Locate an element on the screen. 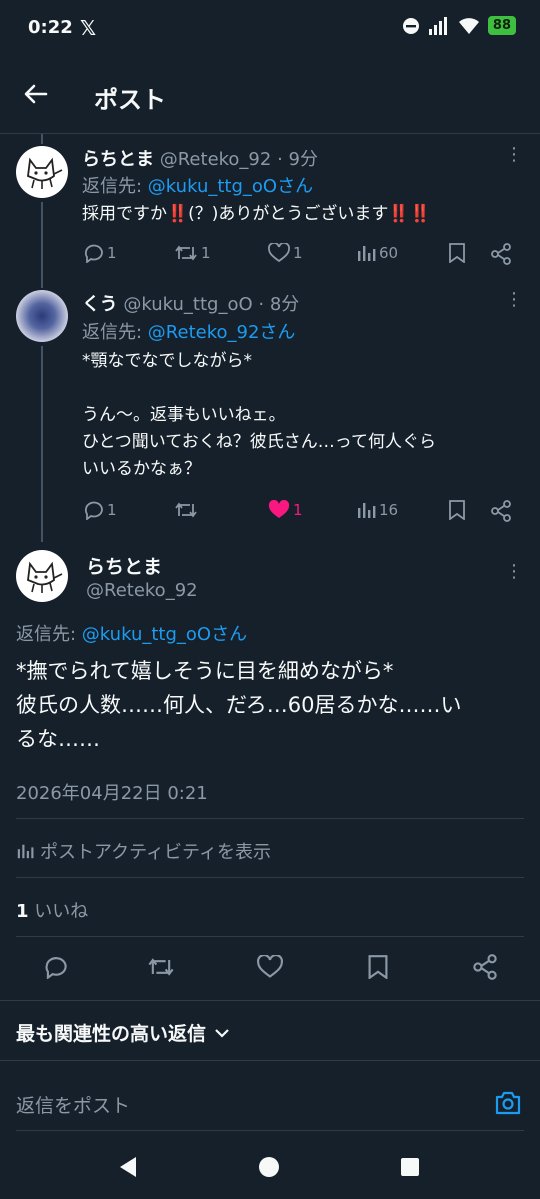 This screenshot has height=1199, width=540. heart-icon is located at coordinates (270, 967).